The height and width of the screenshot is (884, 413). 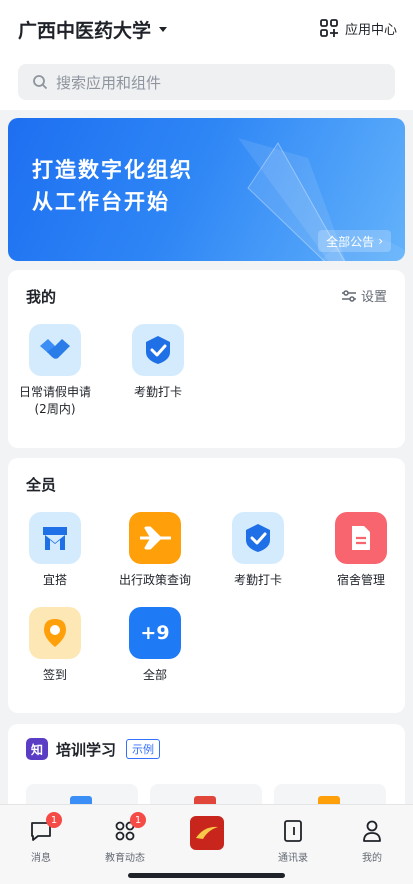 I want to click on tab-messages: 1 消息, so click(x=41, y=838).